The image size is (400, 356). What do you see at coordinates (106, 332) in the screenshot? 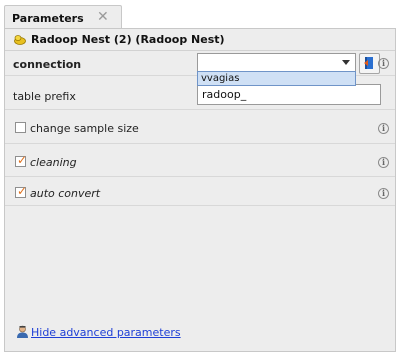
I see `hide-advanced-parameters-link: Hide advanced parameters` at bounding box center [106, 332].